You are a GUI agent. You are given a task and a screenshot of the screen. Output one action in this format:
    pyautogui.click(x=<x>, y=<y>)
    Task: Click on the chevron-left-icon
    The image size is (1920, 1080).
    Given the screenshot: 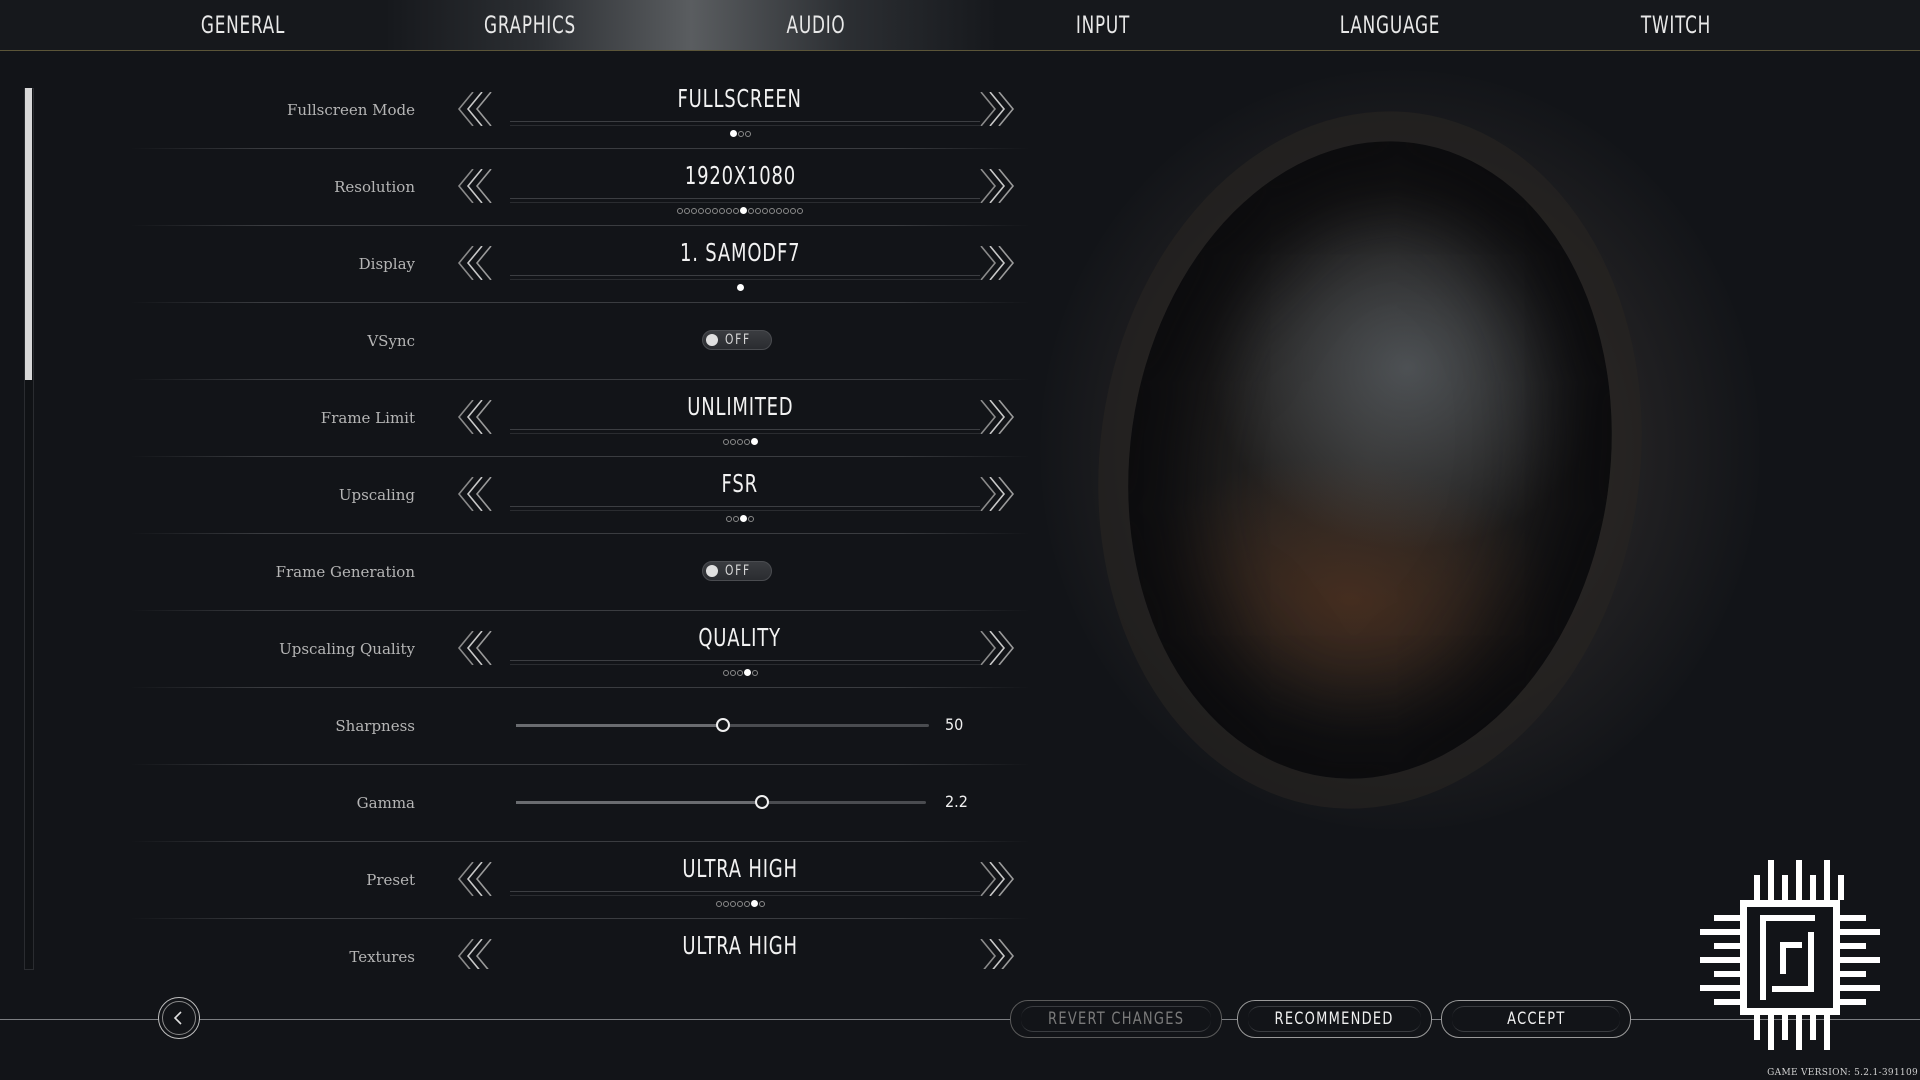 What is the action you would take?
    pyautogui.click(x=177, y=1018)
    